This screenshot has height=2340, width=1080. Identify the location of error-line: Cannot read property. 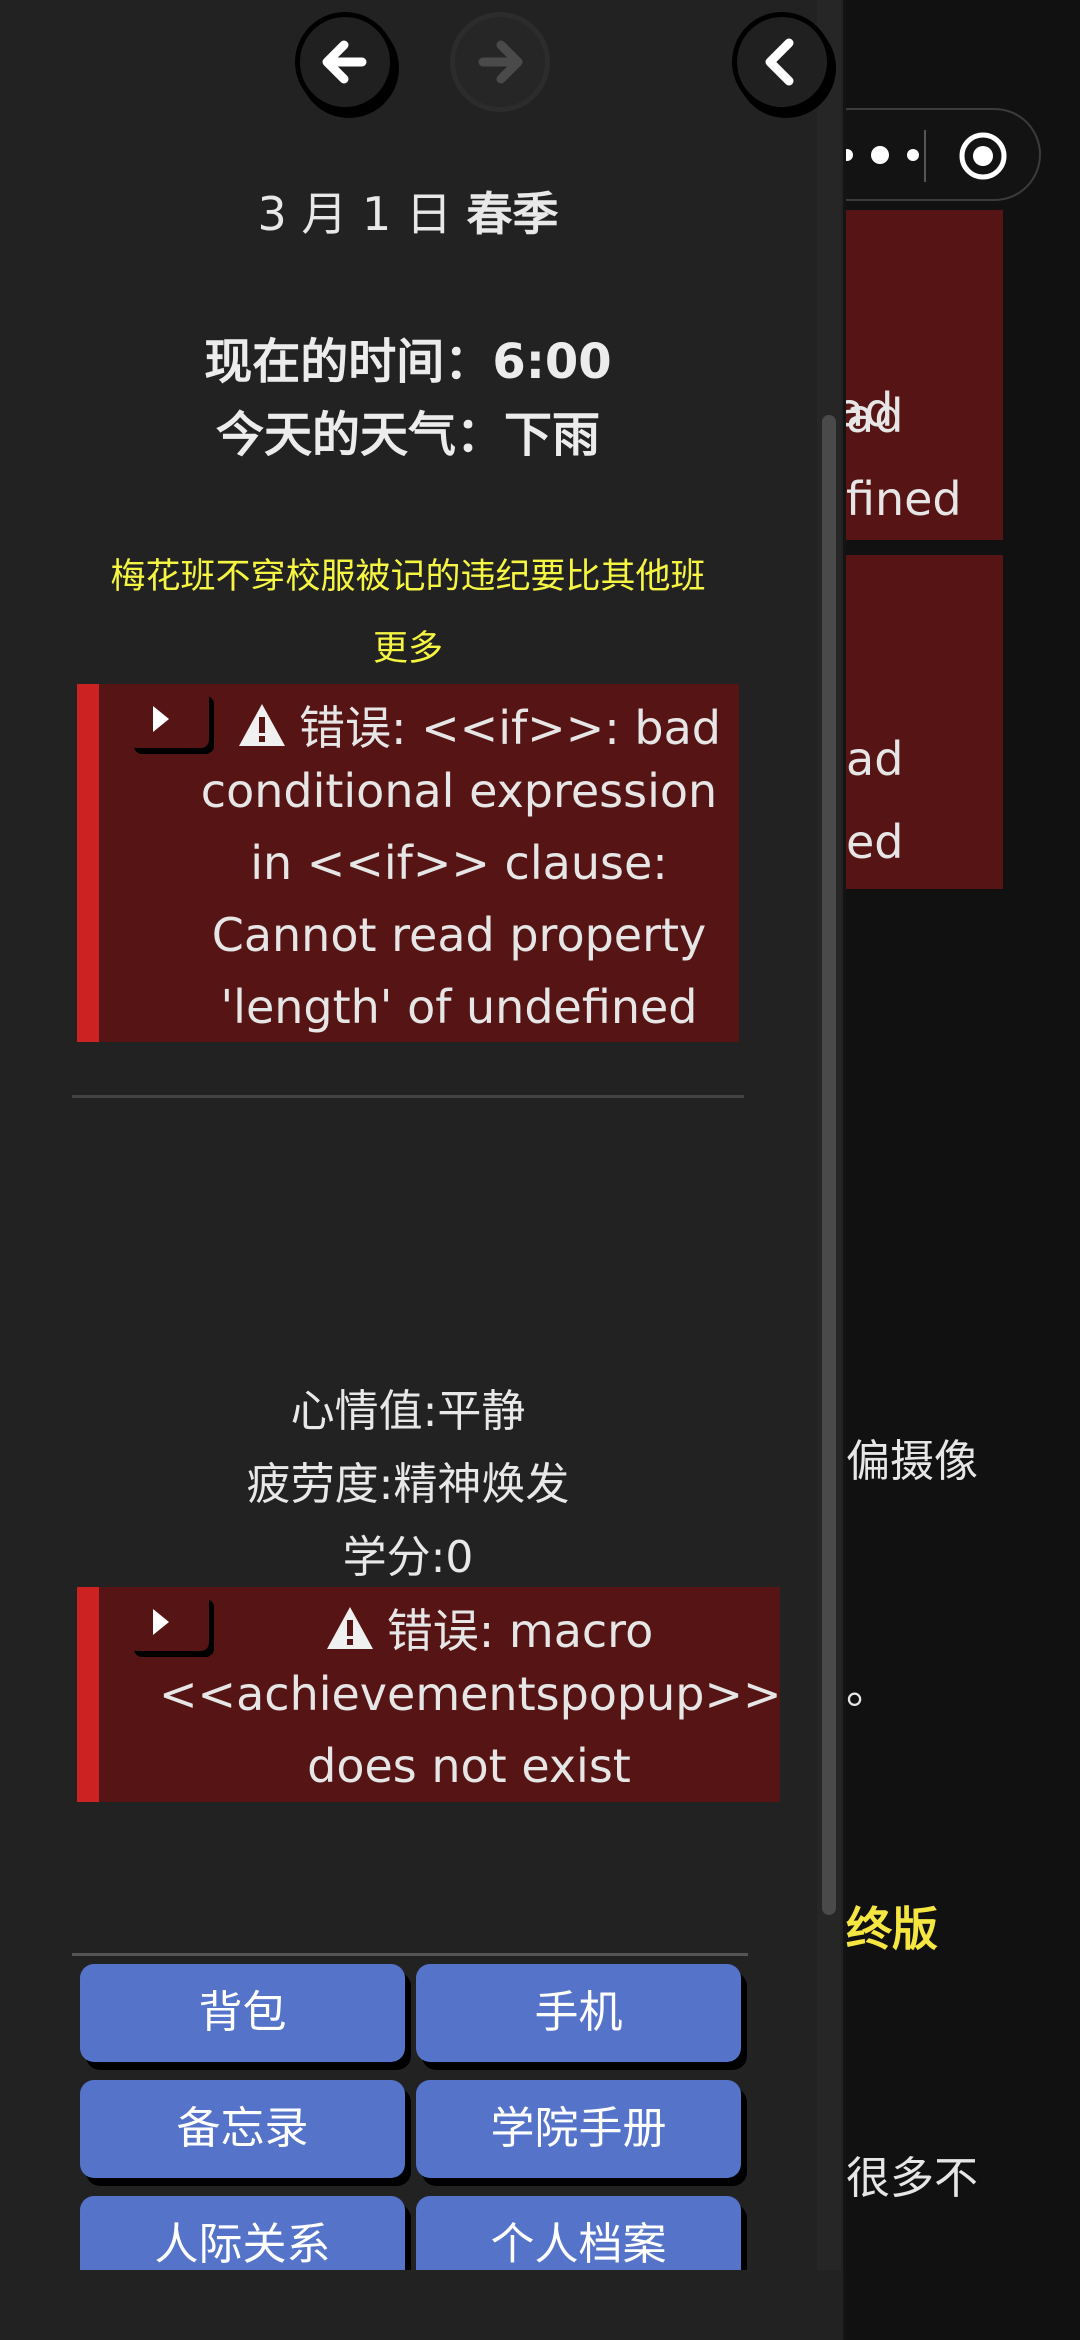
(459, 935).